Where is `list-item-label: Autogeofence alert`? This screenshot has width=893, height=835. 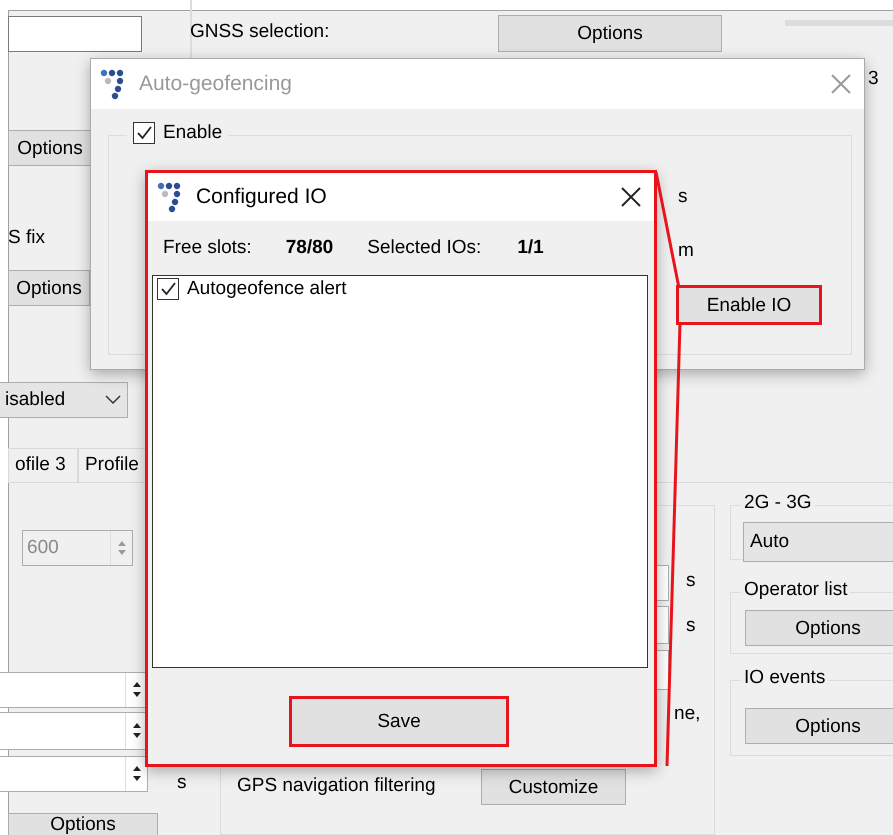 list-item-label: Autogeofence alert is located at coordinates (267, 289).